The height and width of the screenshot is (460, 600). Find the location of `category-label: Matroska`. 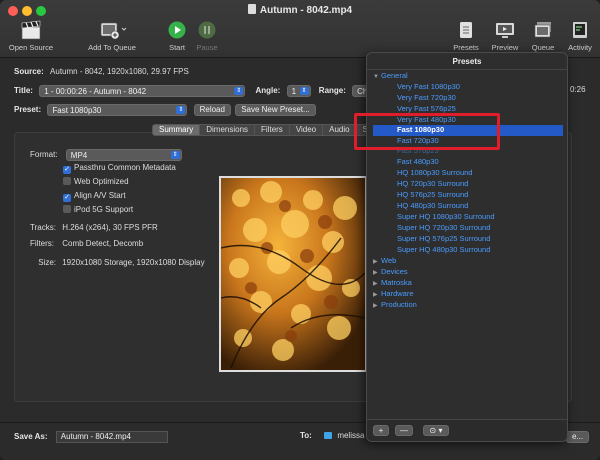

category-label: Matroska is located at coordinates (396, 282).